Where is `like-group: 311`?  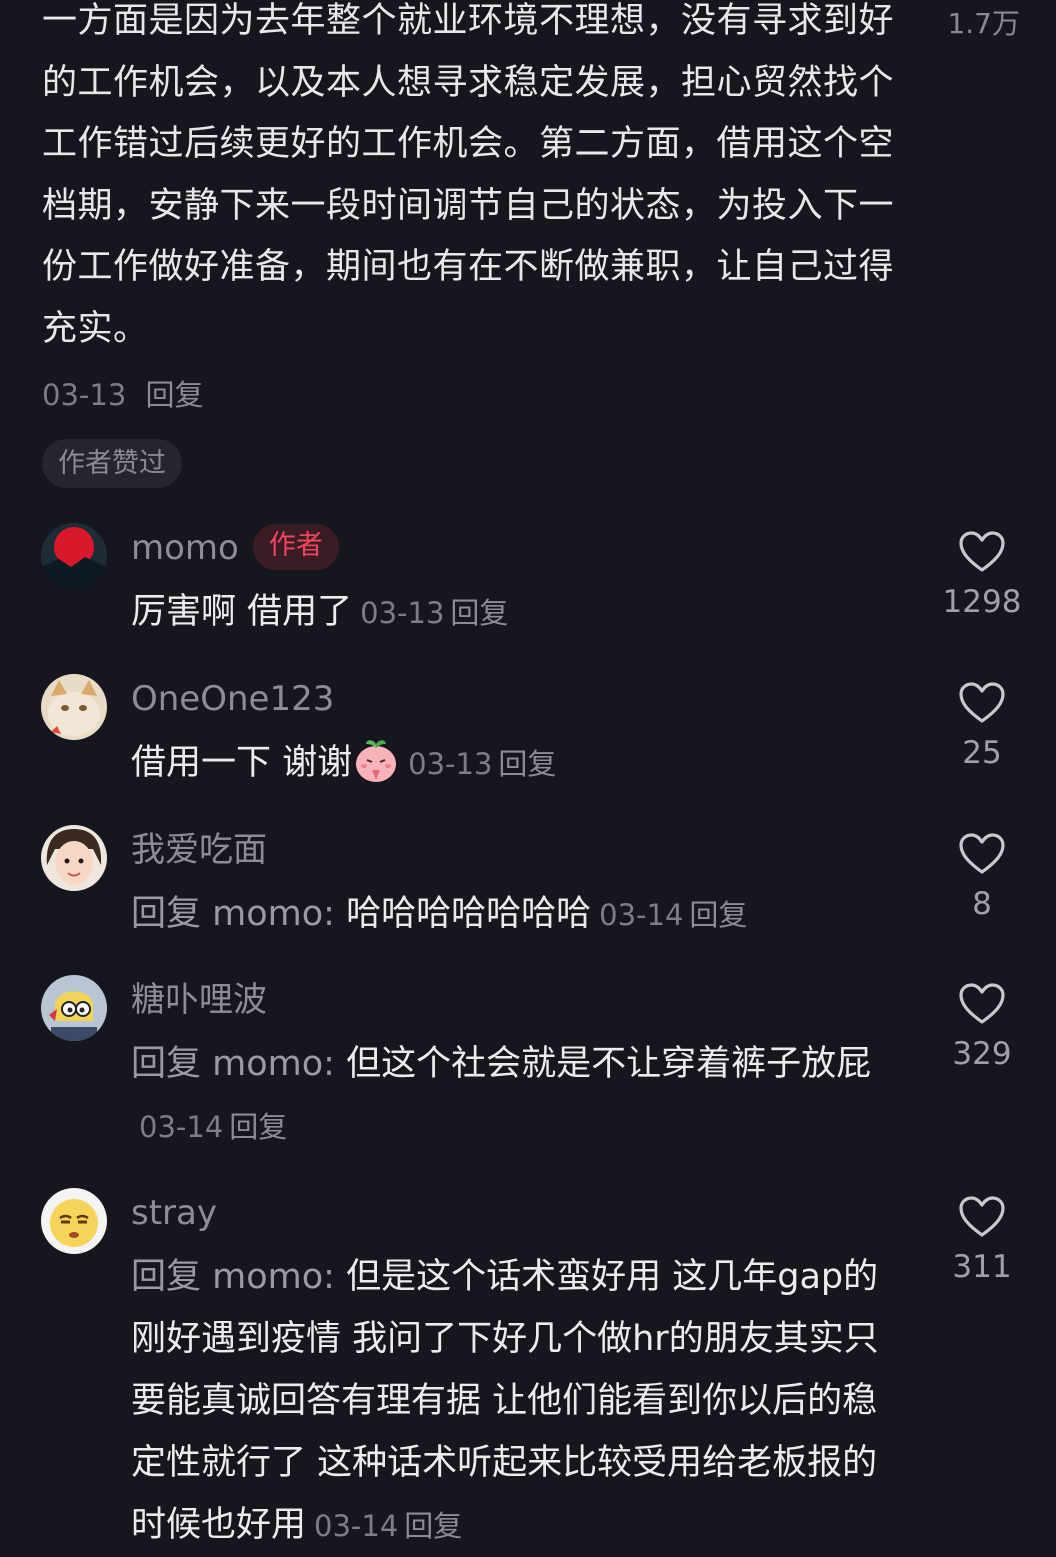
like-group: 311 is located at coordinates (982, 1240).